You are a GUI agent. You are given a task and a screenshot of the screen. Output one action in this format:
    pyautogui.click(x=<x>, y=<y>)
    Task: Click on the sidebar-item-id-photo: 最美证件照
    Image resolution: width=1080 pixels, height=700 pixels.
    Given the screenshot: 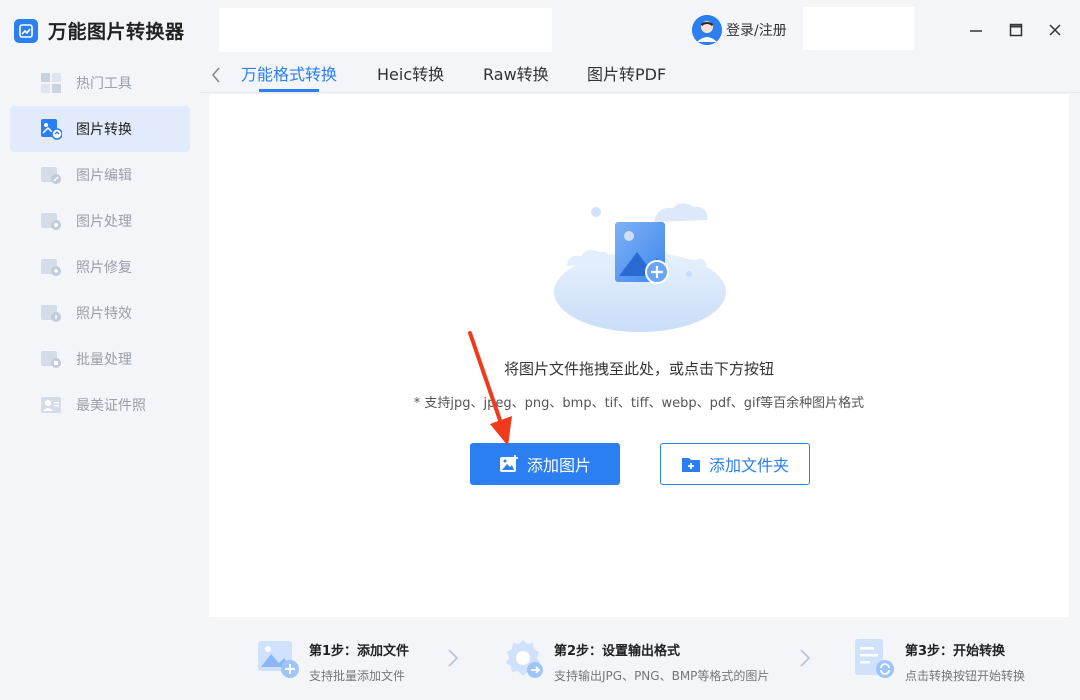 What is the action you would take?
    pyautogui.click(x=100, y=405)
    